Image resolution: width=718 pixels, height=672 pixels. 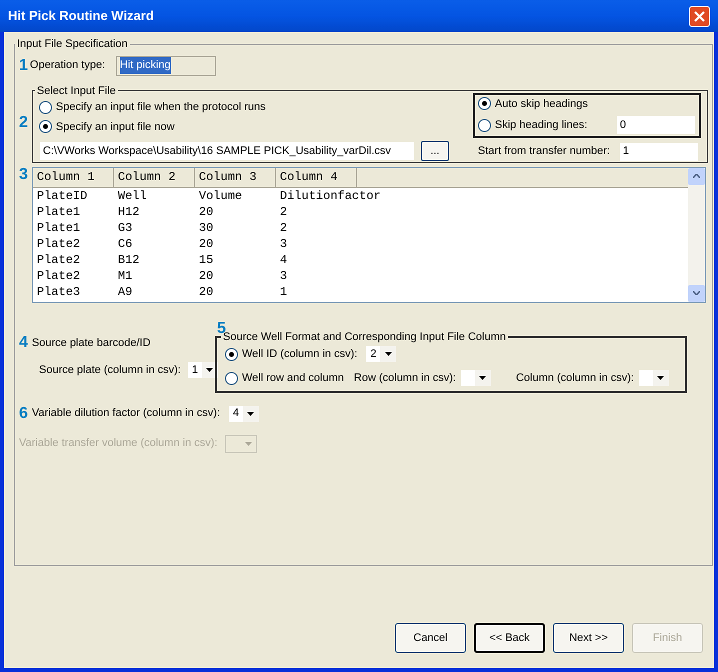 What do you see at coordinates (23, 342) in the screenshot?
I see `step-number: 4` at bounding box center [23, 342].